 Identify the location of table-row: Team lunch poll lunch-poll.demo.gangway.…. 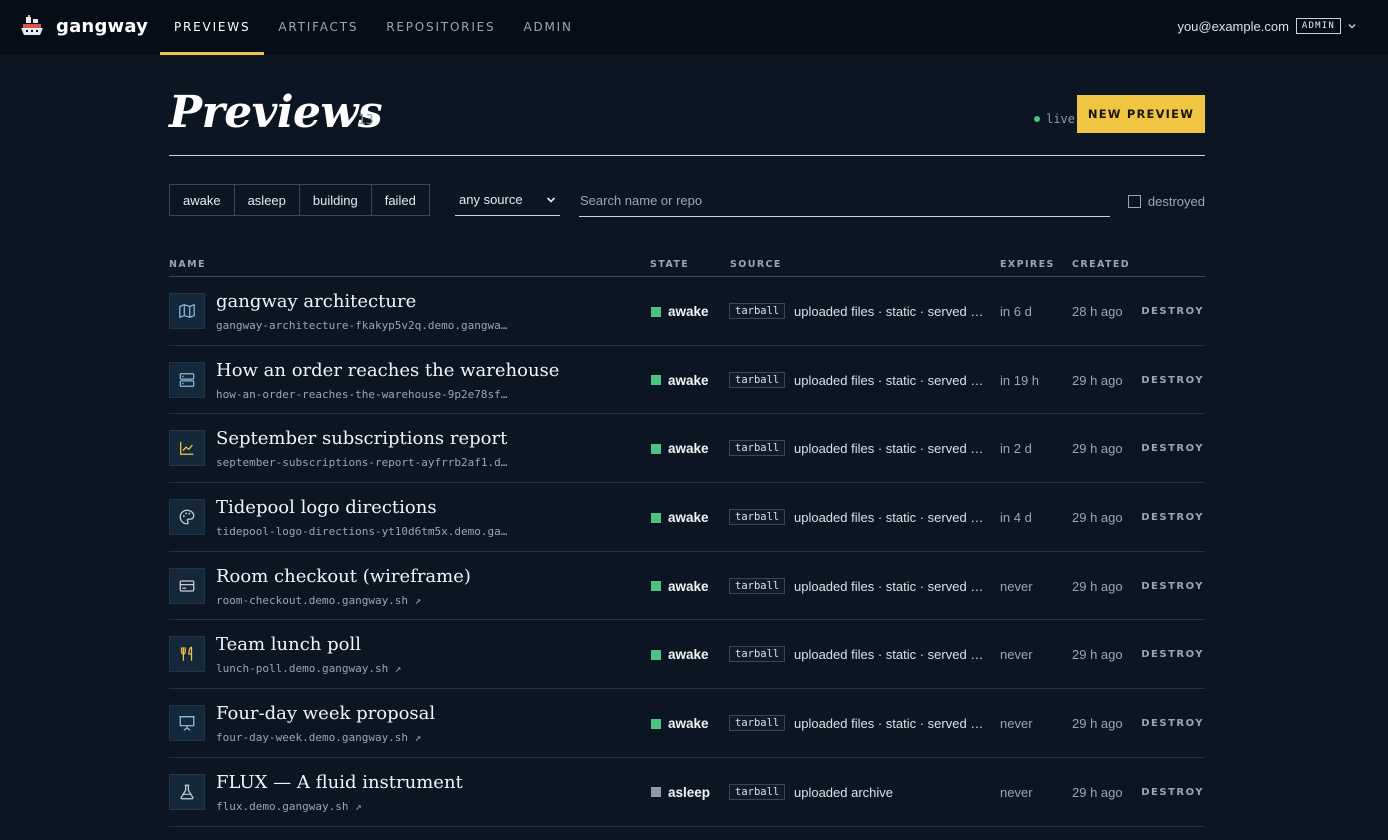
(687, 655).